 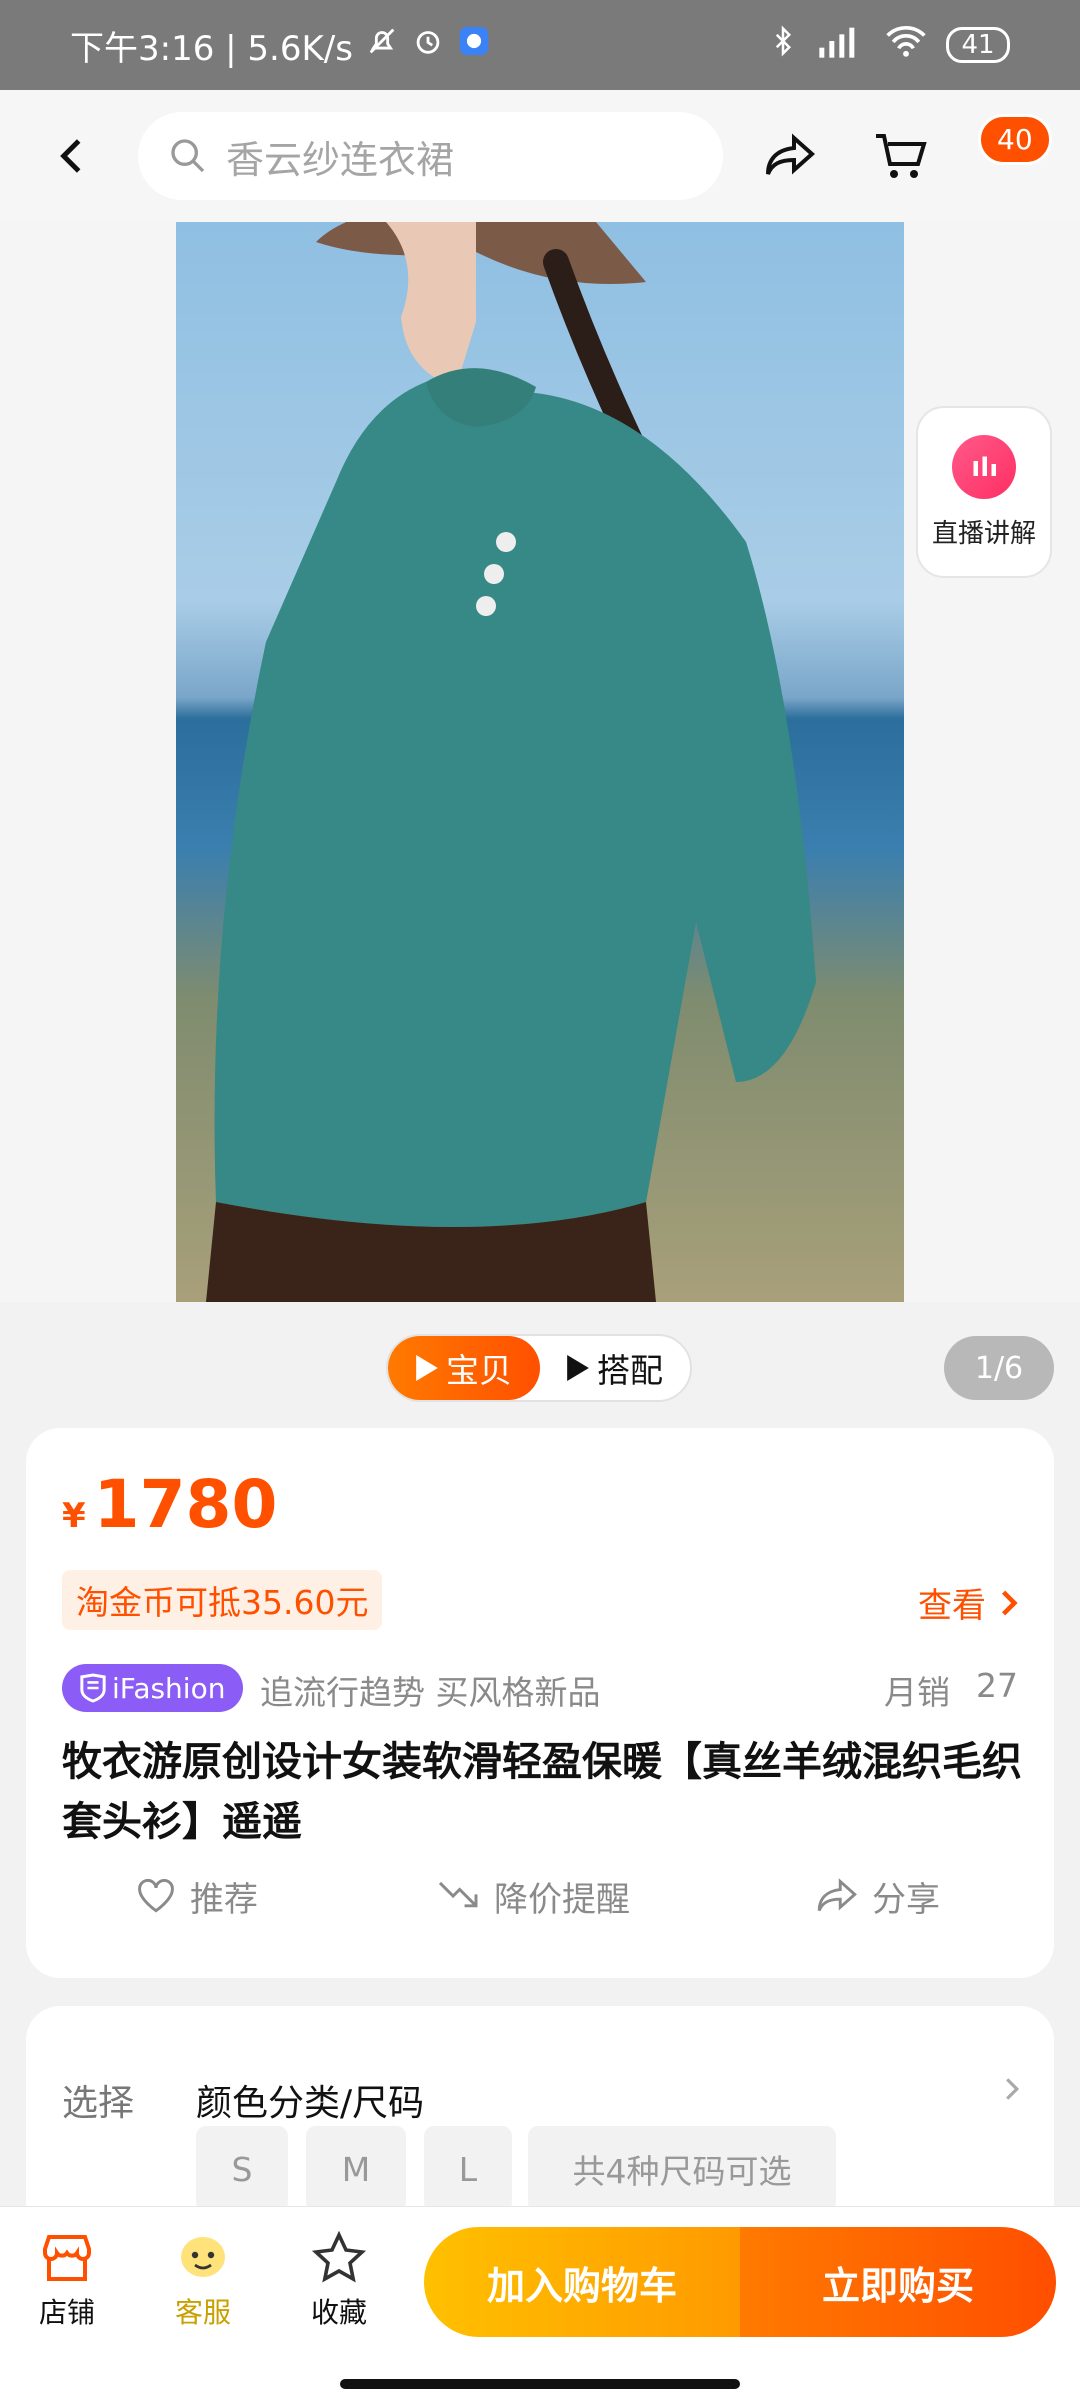 What do you see at coordinates (978, 45) in the screenshot?
I see `battery-indicator: 41` at bounding box center [978, 45].